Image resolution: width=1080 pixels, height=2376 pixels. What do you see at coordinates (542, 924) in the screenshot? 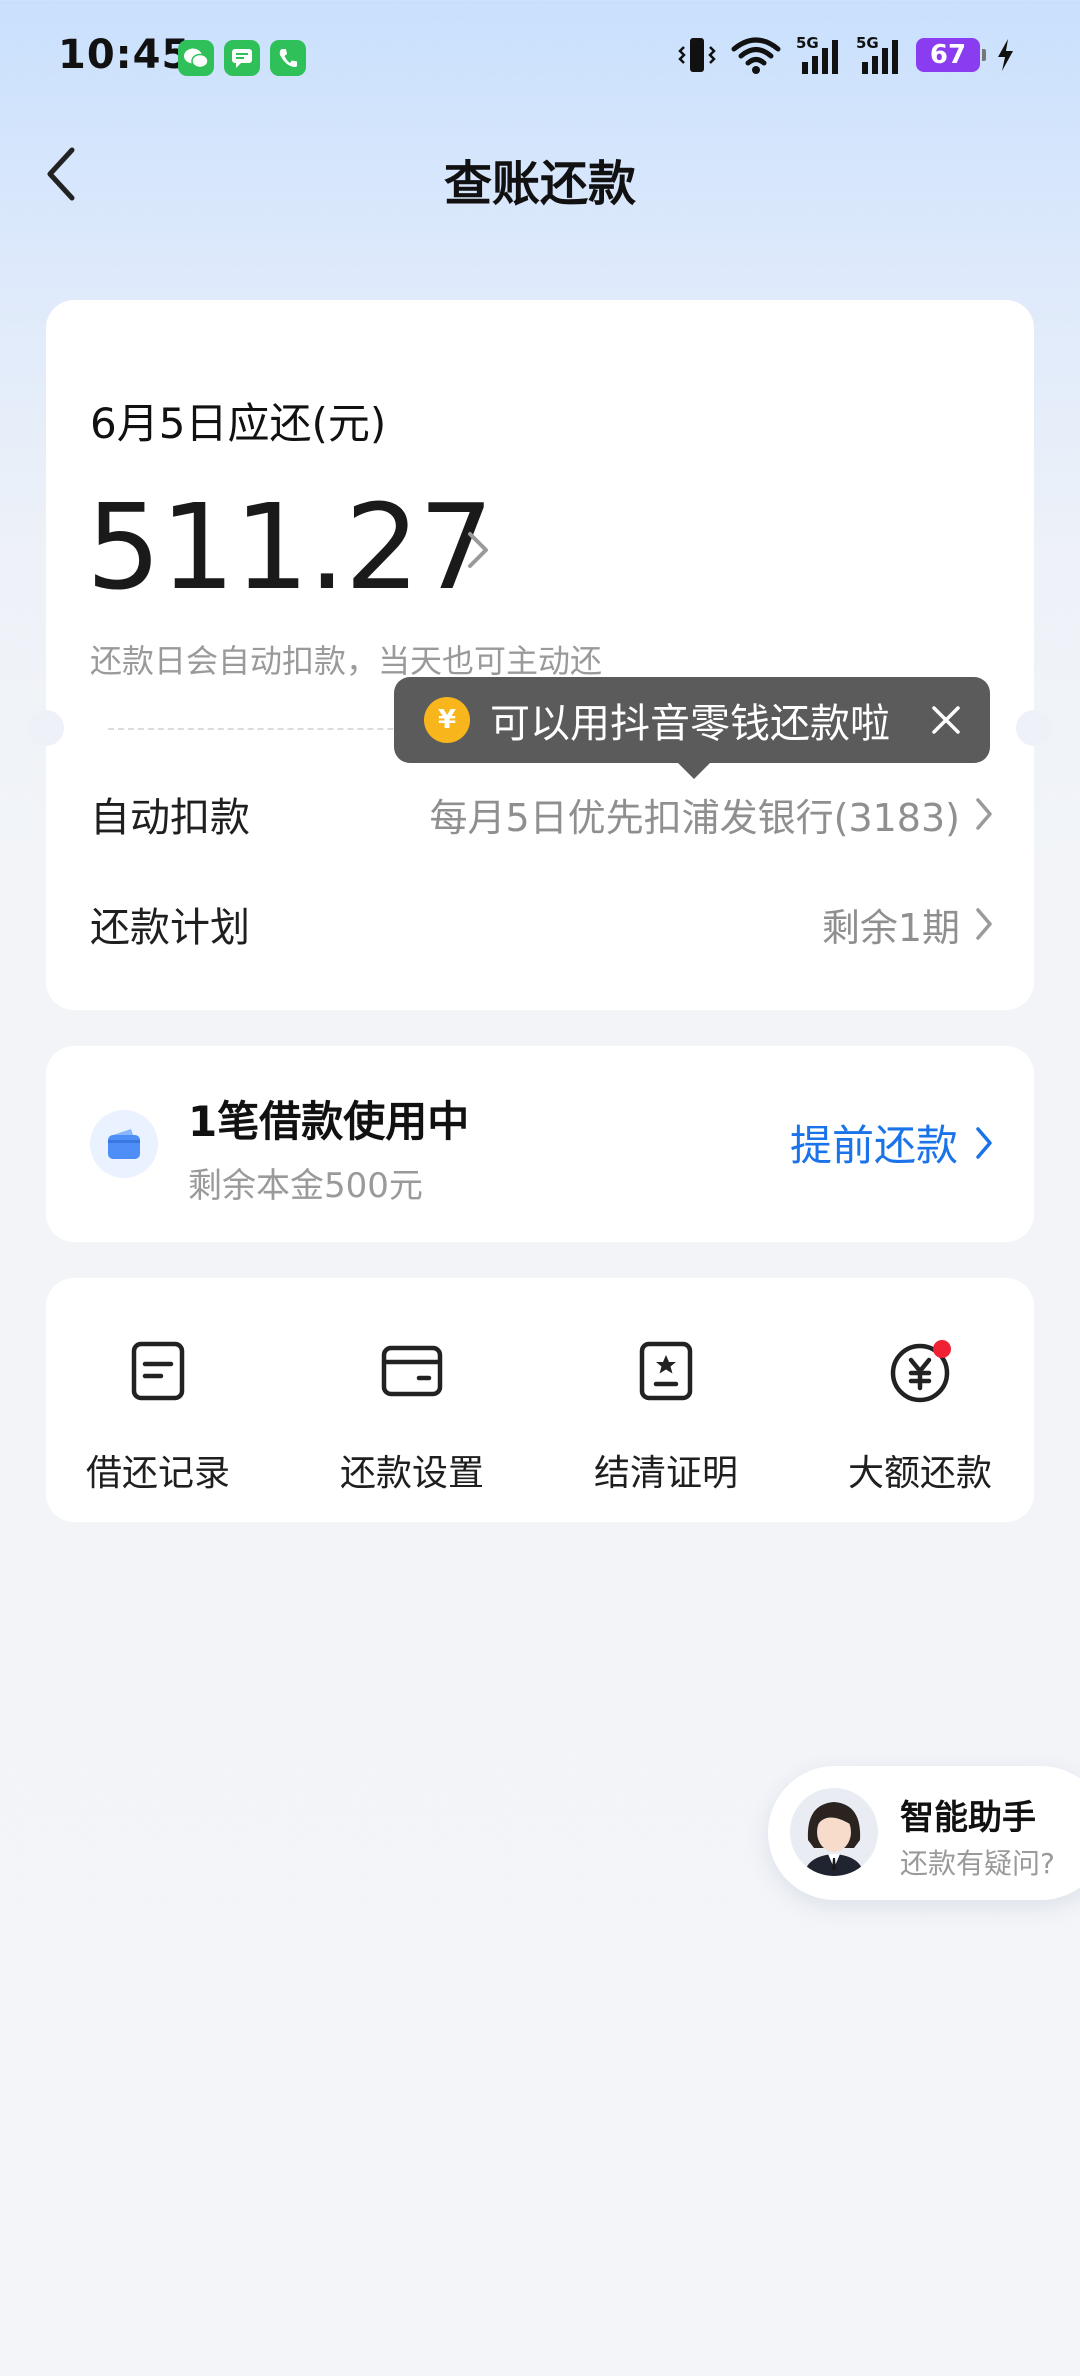
I see `repayment-plan-row: 还款计划 剩余1期` at bounding box center [542, 924].